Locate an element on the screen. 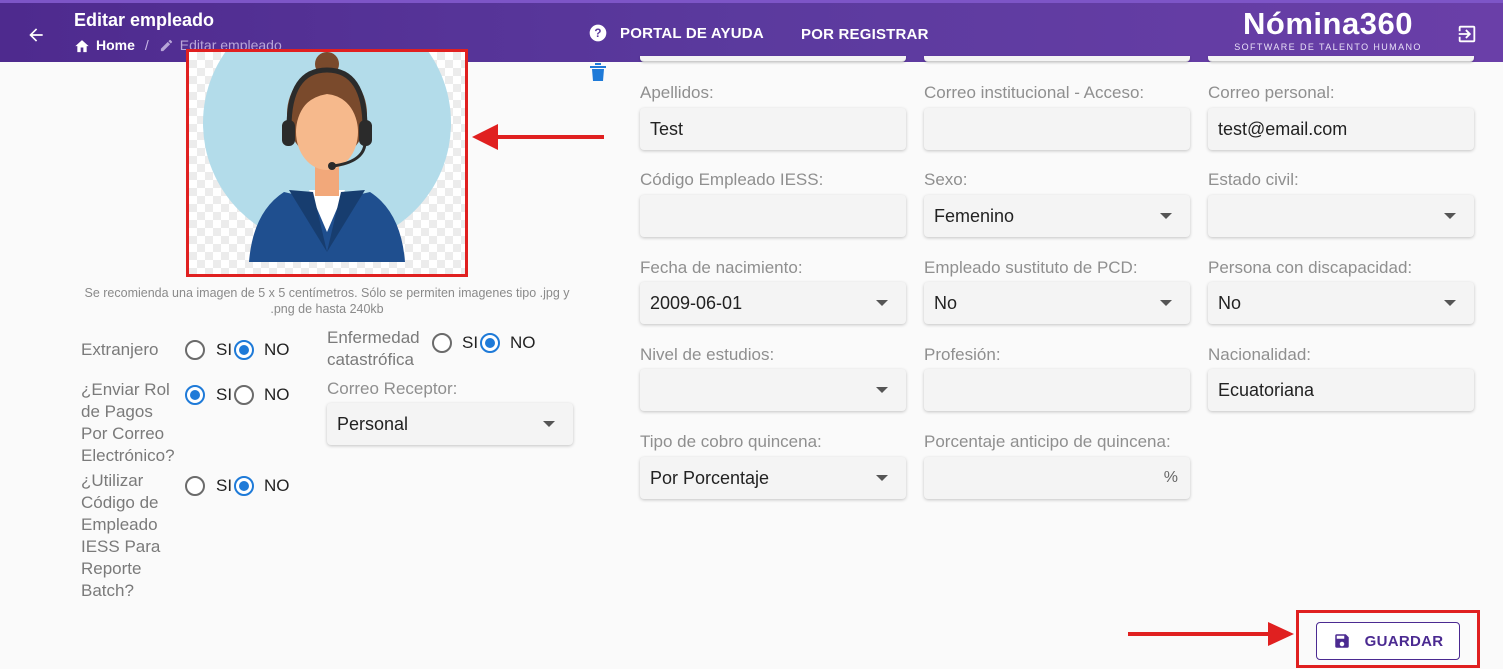 The width and height of the screenshot is (1503, 669). sustituto-pcd-select: No is located at coordinates (1057, 303).